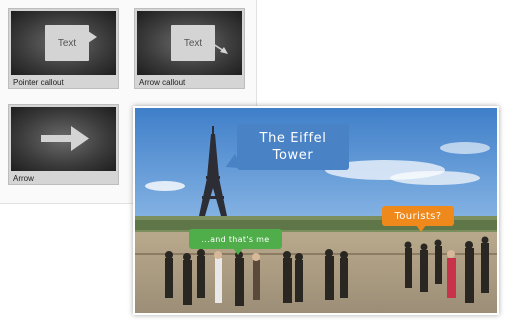  What do you see at coordinates (92, 37) in the screenshot?
I see `pointer-tail-icon` at bounding box center [92, 37].